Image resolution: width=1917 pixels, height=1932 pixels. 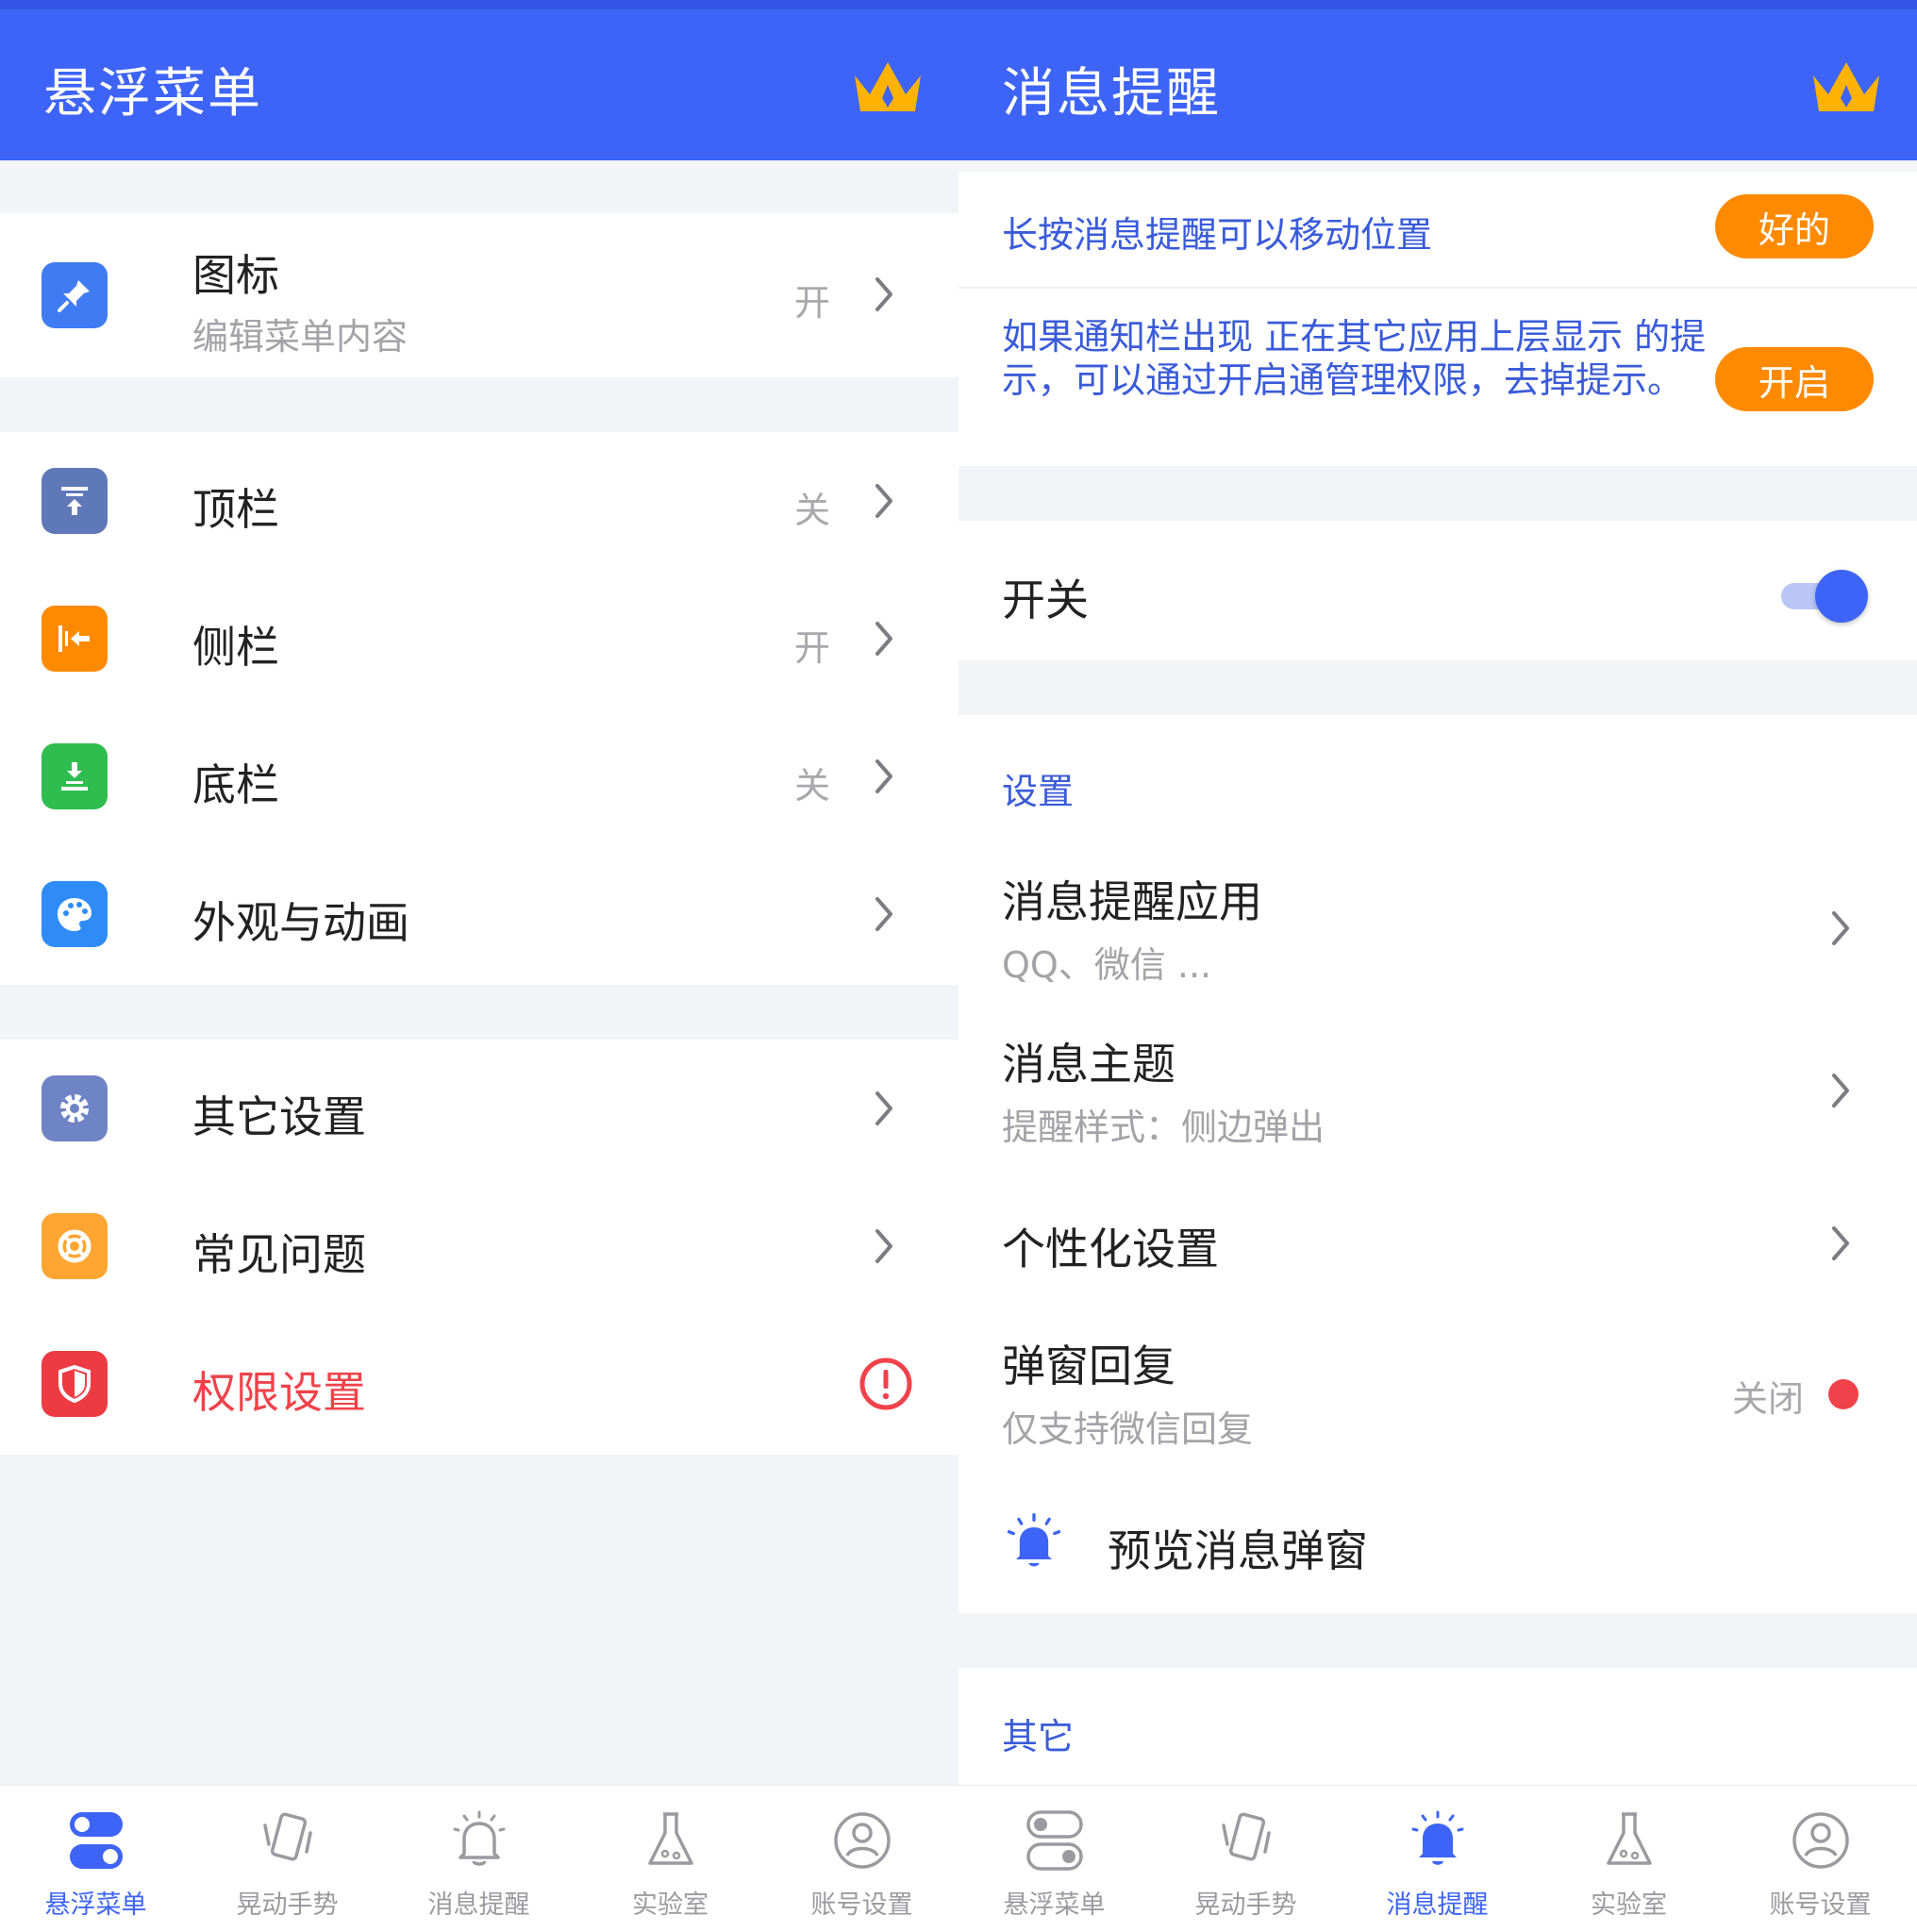 I want to click on notify-apps-label: 消息提醒应用, so click(x=1132, y=902).